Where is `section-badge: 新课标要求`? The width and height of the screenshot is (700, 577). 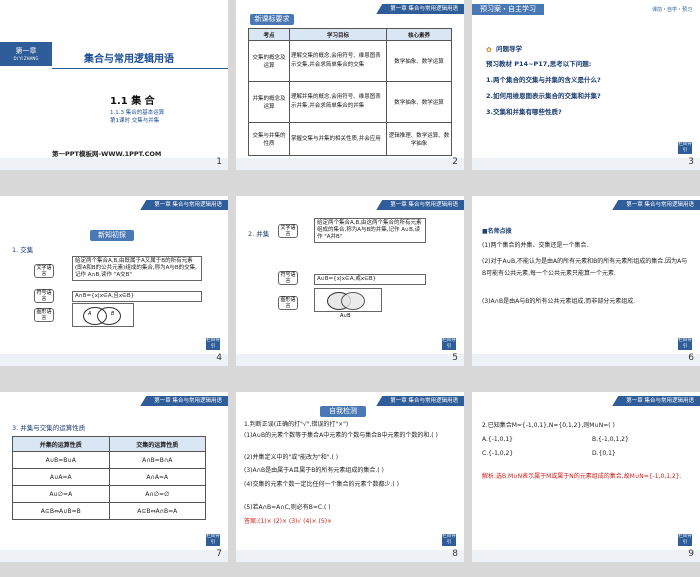
section-badge: 新课标要求 is located at coordinates (272, 19).